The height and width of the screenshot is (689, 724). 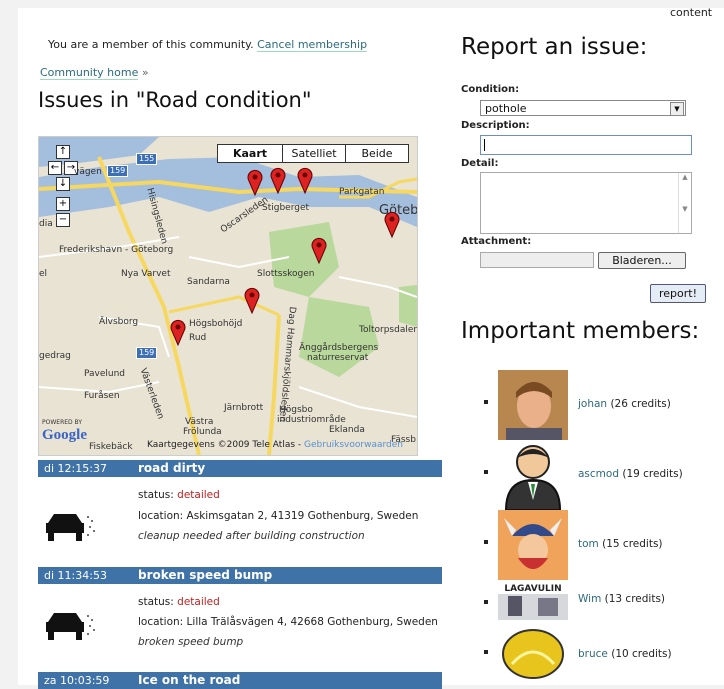 What do you see at coordinates (312, 45) in the screenshot?
I see `cancel-membership-link: Cancel membership` at bounding box center [312, 45].